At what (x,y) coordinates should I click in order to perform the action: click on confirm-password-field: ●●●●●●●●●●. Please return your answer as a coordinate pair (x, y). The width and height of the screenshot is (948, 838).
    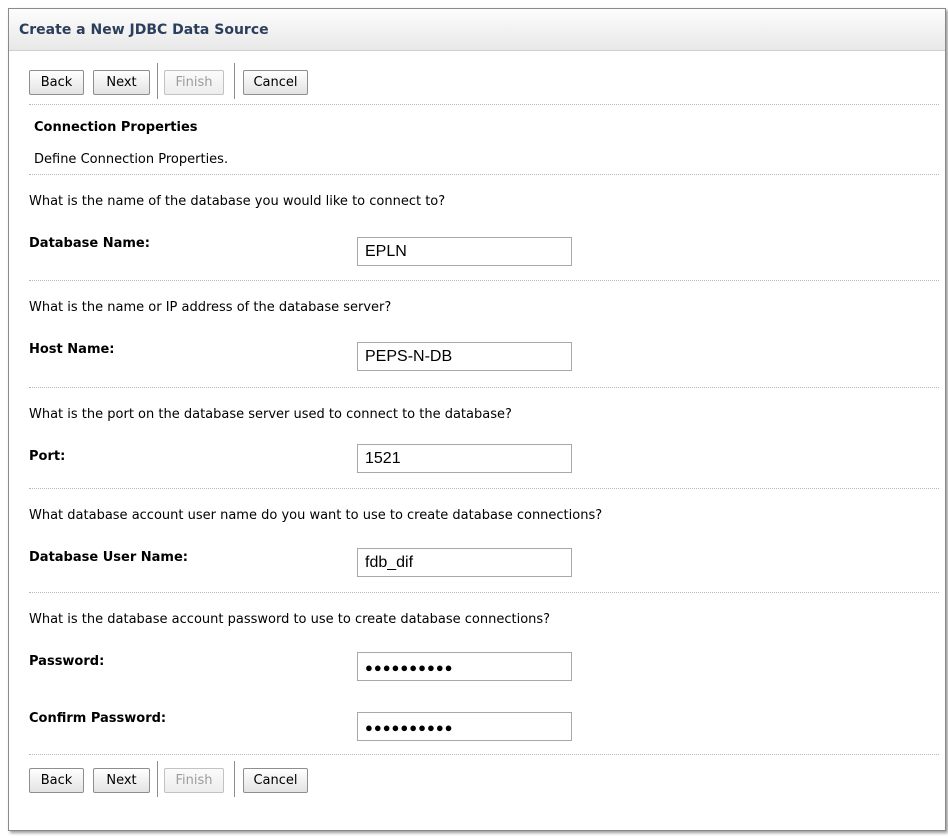
    Looking at the image, I should click on (464, 726).